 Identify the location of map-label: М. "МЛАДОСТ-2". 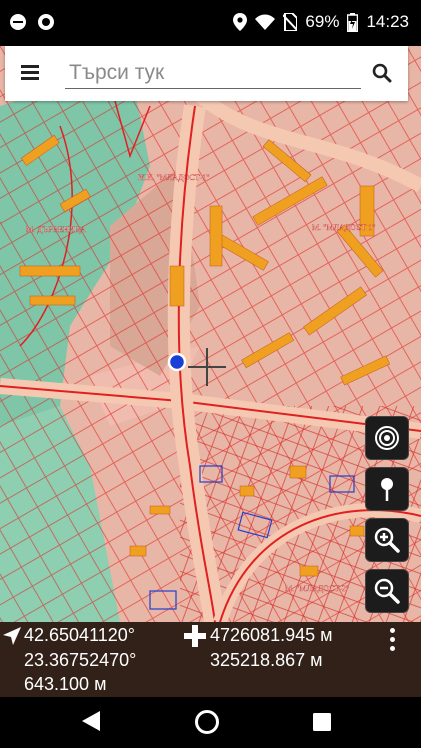
(317, 588).